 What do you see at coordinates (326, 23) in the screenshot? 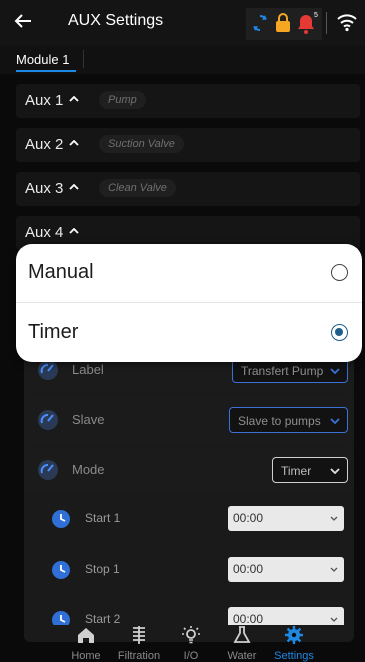
I see `status-divider` at bounding box center [326, 23].